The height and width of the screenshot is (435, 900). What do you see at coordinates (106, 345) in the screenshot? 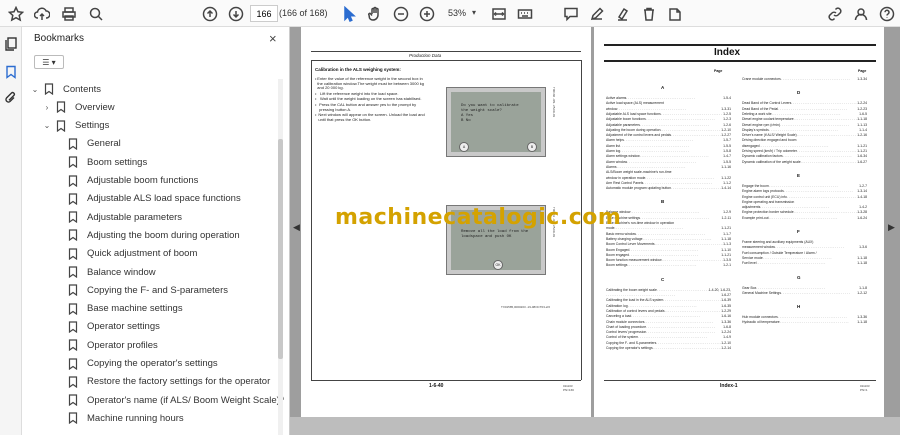
I see `bookmark-item: Operator profiles` at bounding box center [106, 345].